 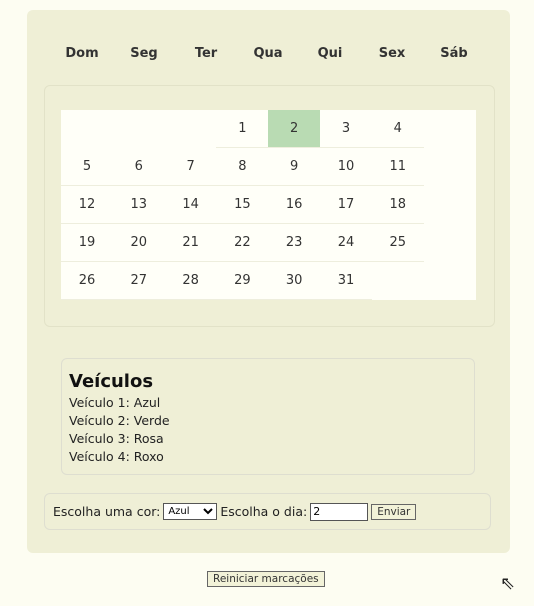 What do you see at coordinates (454, 53) in the screenshot?
I see `weekday-header: Sáb` at bounding box center [454, 53].